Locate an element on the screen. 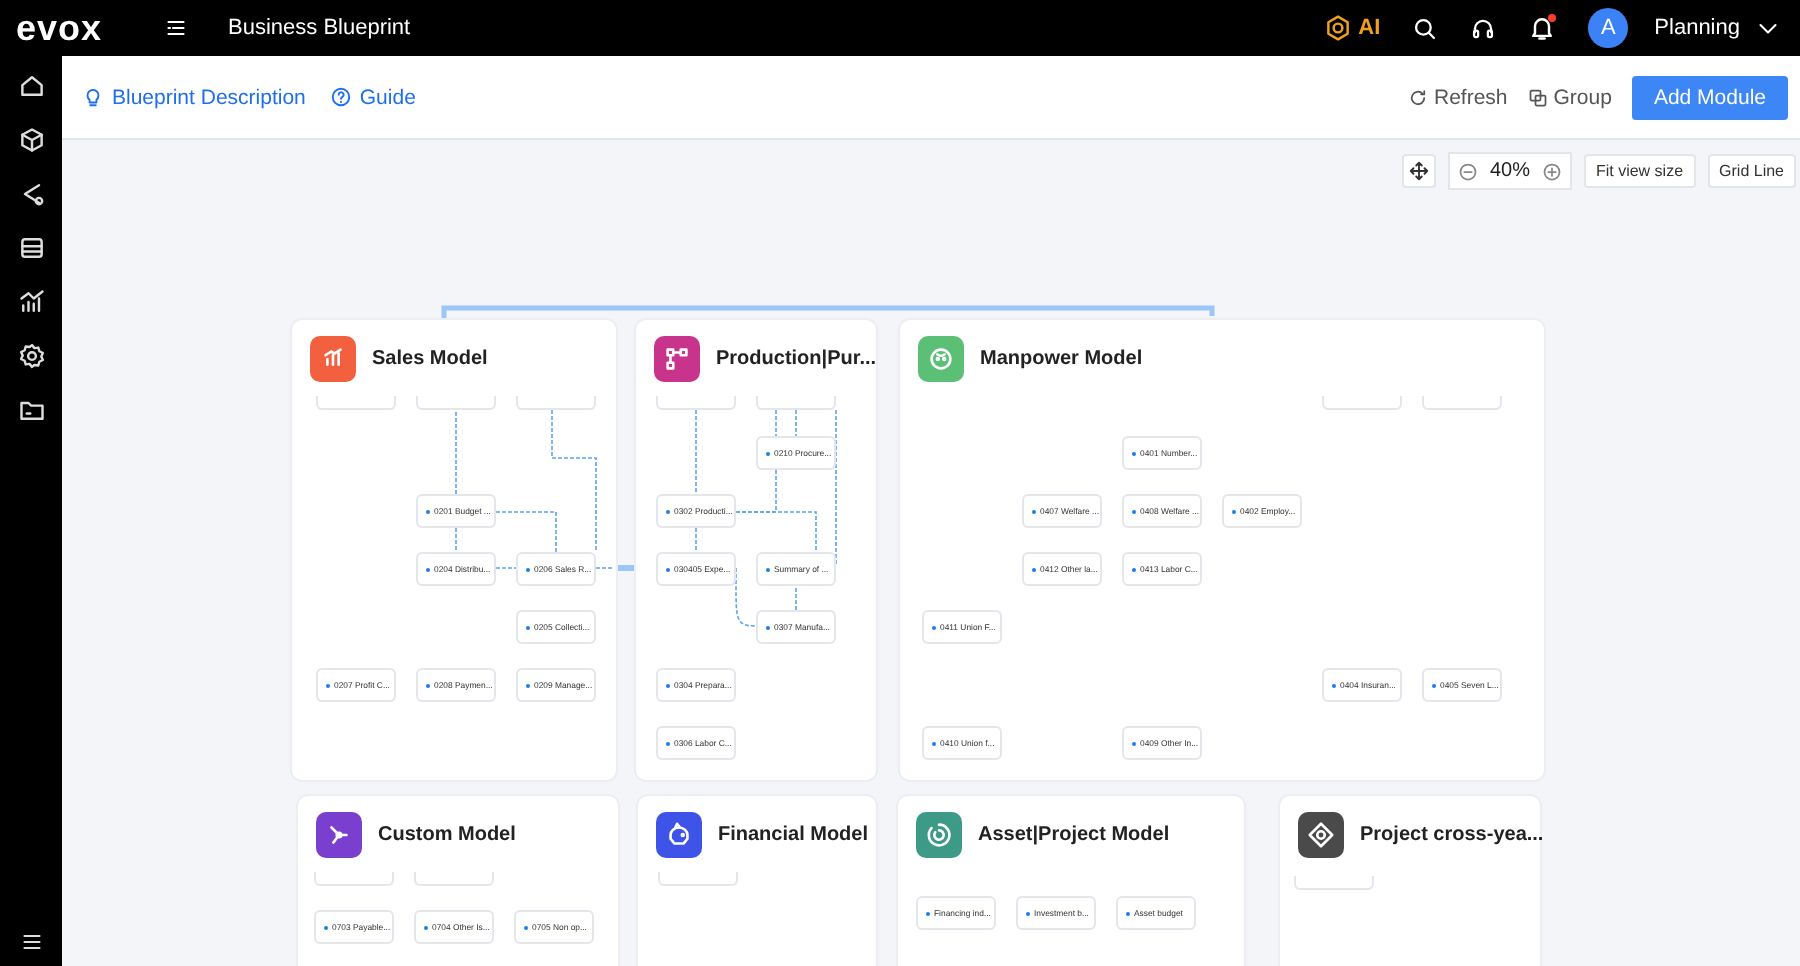  plus-circle-icon is located at coordinates (1551, 171).